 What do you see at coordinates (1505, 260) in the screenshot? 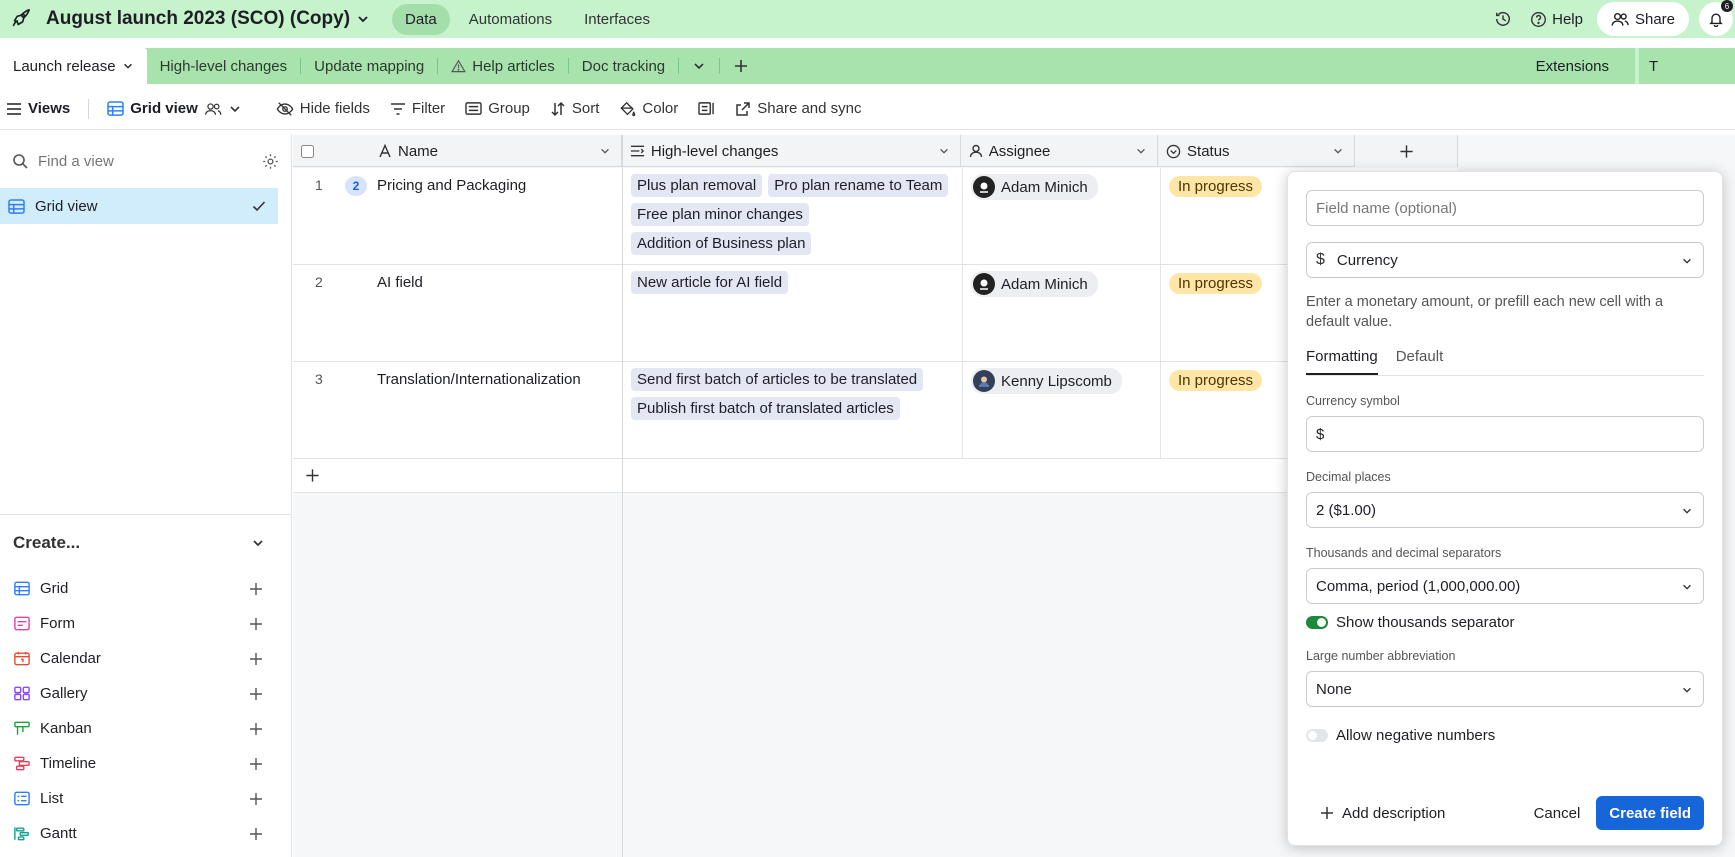
I see `field-type-select: $ Currency` at bounding box center [1505, 260].